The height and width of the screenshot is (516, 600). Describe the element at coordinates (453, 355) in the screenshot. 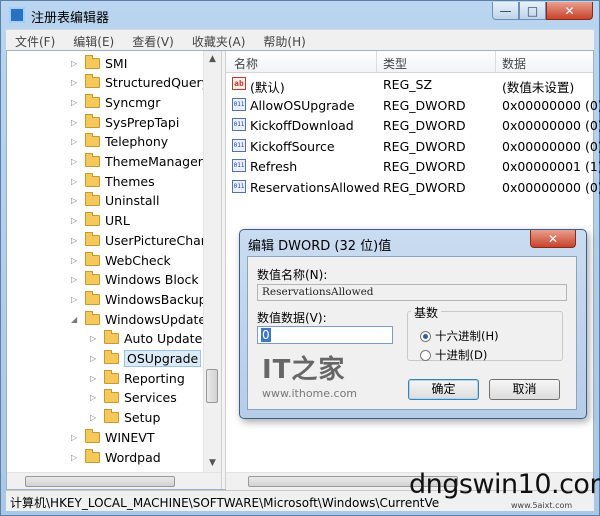

I see `dec-radio-option: 十进制(D)` at that location.